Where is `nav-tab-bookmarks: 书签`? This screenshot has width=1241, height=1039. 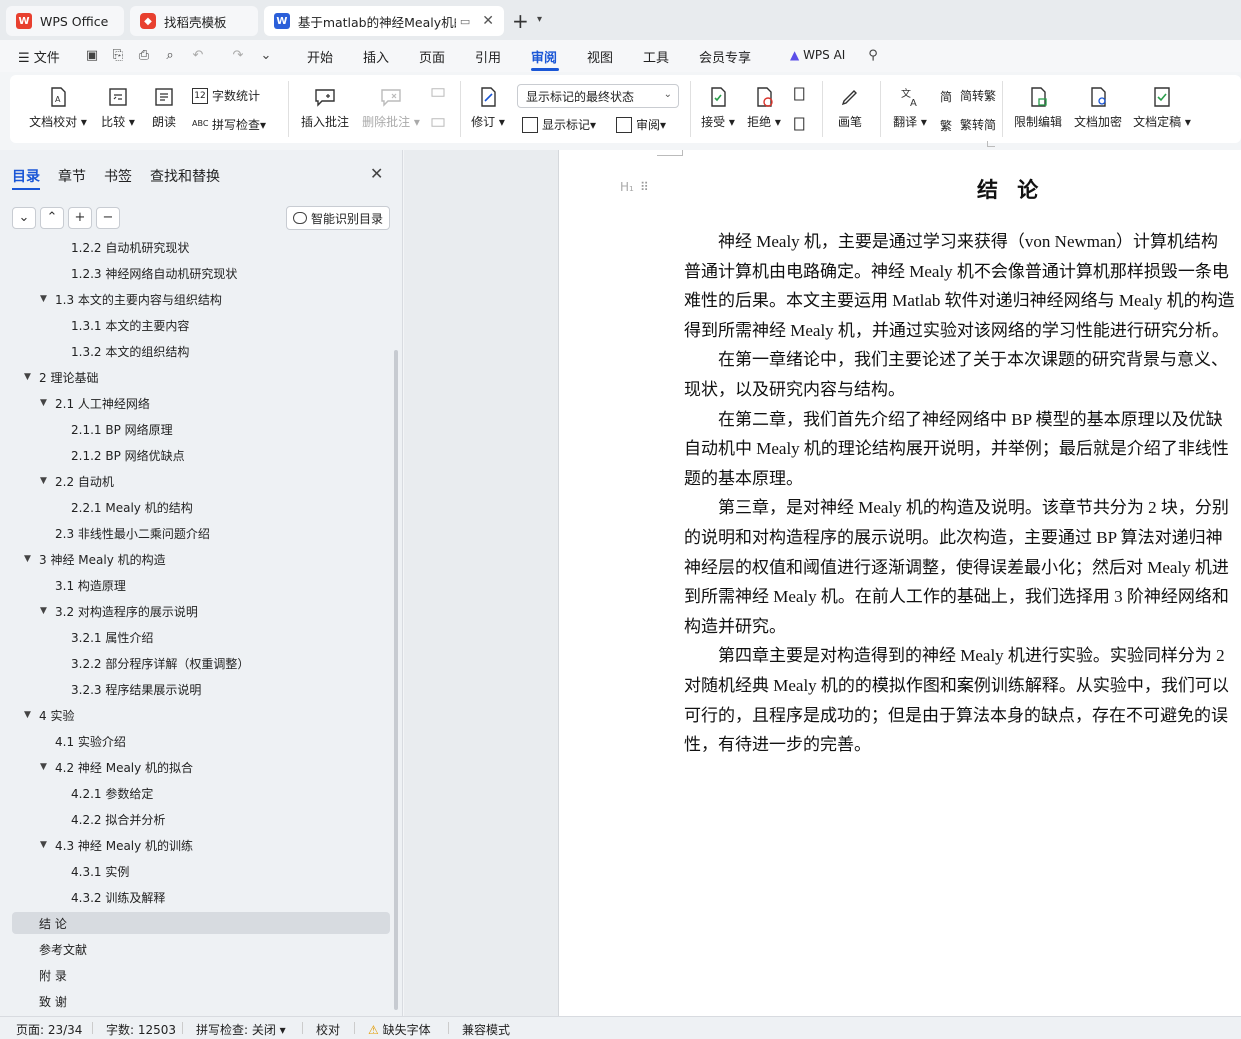
nav-tab-bookmarks: 书签 is located at coordinates (118, 176).